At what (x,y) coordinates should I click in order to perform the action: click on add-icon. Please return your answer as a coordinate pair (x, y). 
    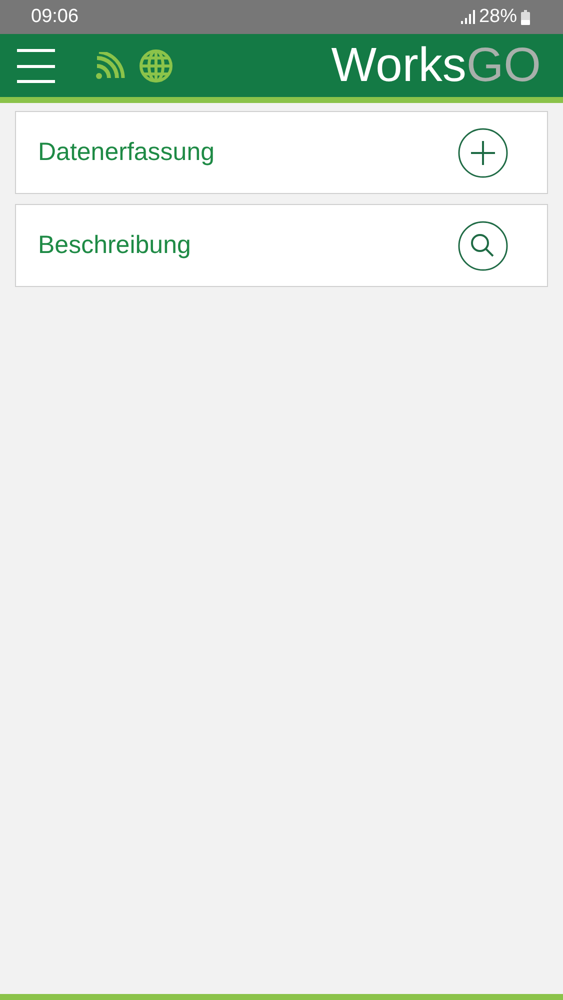
    Looking at the image, I should click on (483, 153).